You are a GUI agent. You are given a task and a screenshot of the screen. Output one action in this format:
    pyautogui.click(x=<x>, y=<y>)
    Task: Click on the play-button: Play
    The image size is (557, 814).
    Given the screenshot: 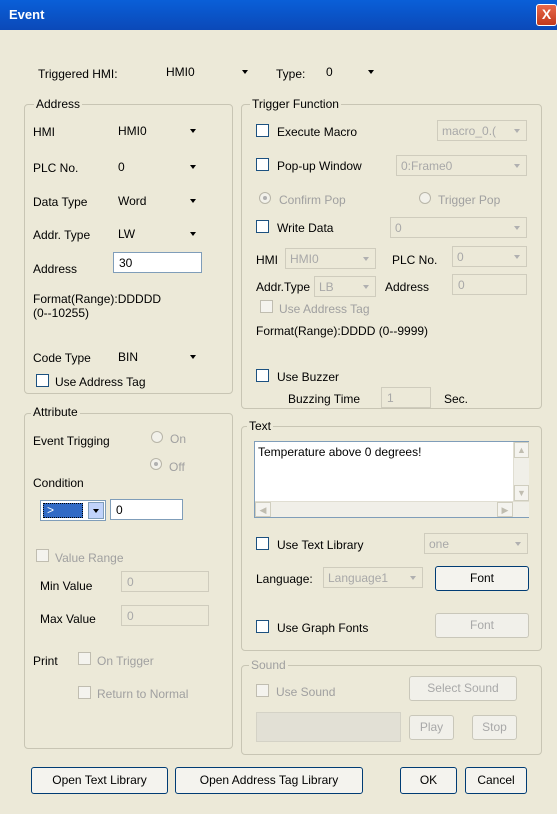 What is the action you would take?
    pyautogui.click(x=431, y=727)
    